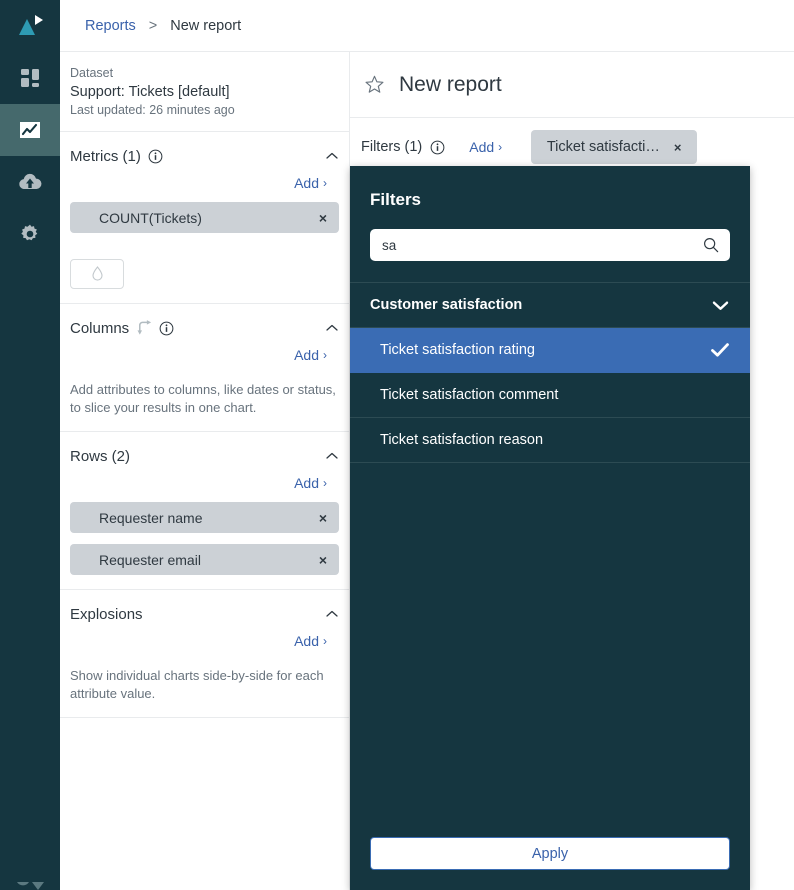  Describe the element at coordinates (204, 328) in the screenshot. I see `section-header-columns: Columns` at that location.